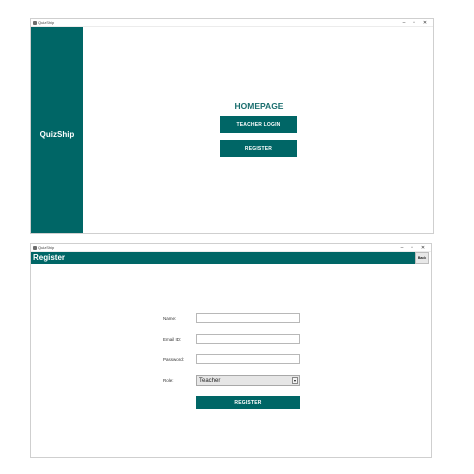 This screenshot has height=474, width=474. What do you see at coordinates (248, 380) in the screenshot?
I see `role-select: Teacher ▼` at bounding box center [248, 380].